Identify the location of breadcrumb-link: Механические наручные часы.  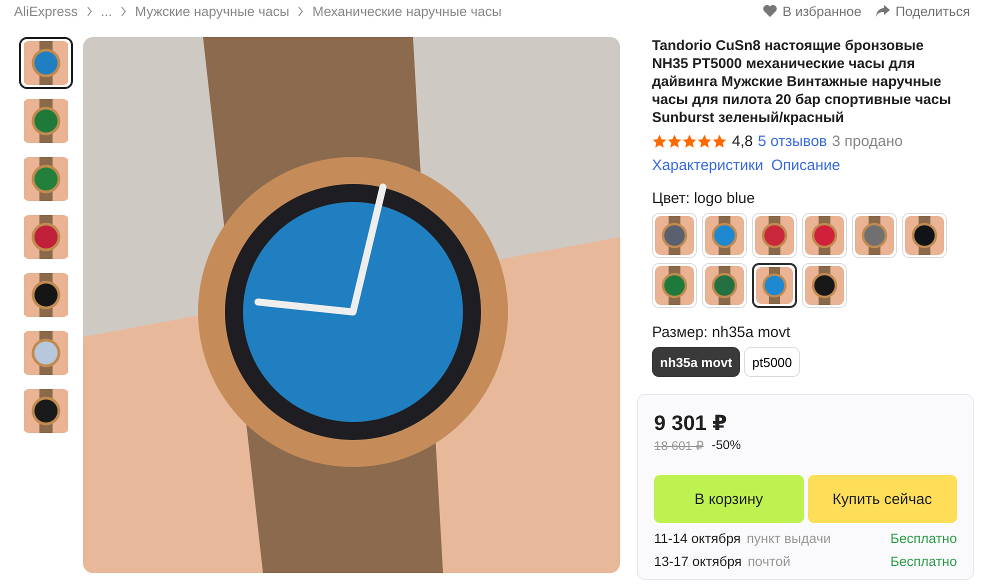
(407, 11).